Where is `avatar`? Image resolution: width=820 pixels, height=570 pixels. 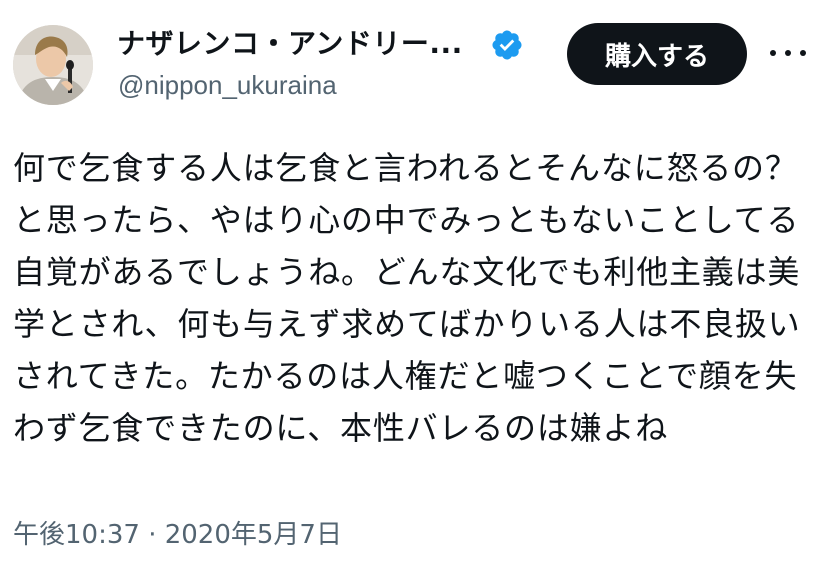 avatar is located at coordinates (53, 65).